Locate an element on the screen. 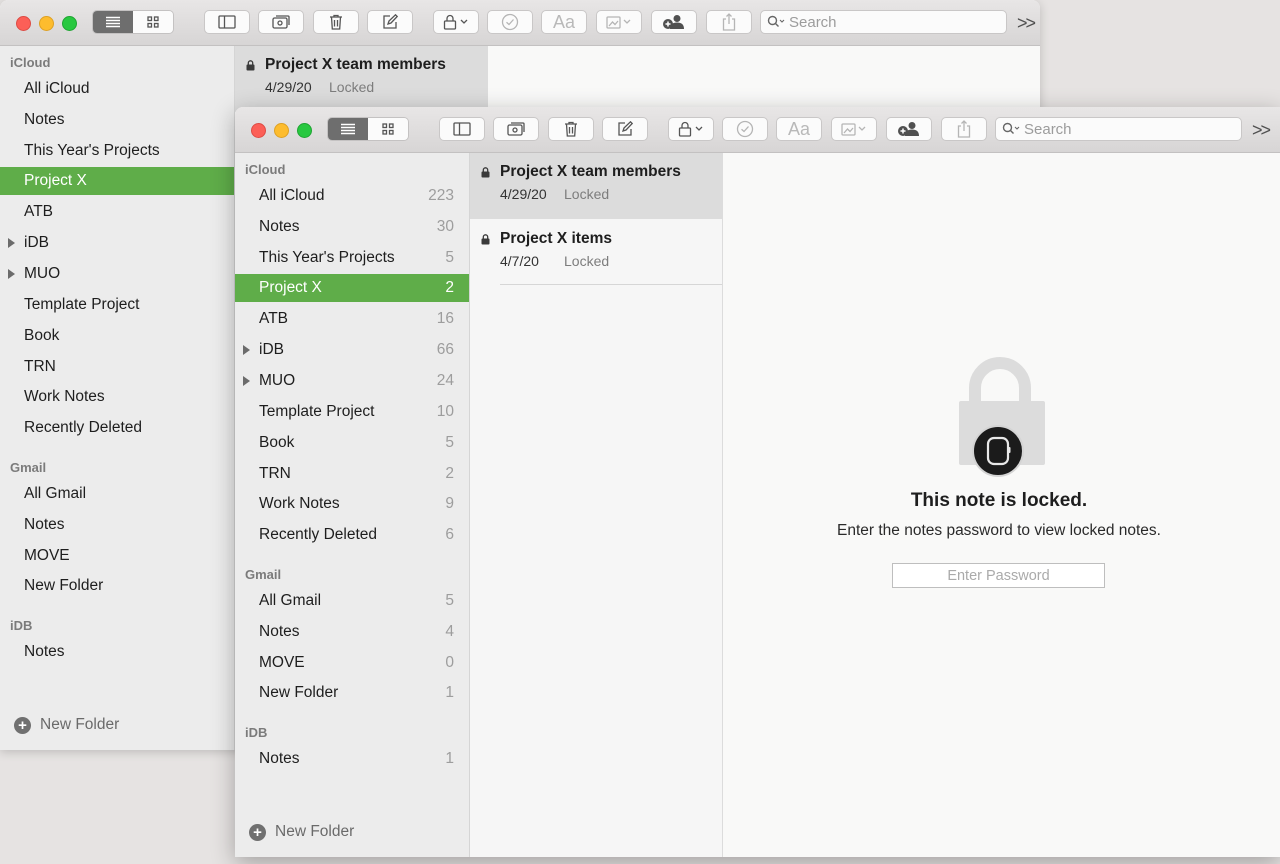 Image resolution: width=1280 pixels, height=864 pixels. sidebar-item-muo: MUO is located at coordinates (117, 274).